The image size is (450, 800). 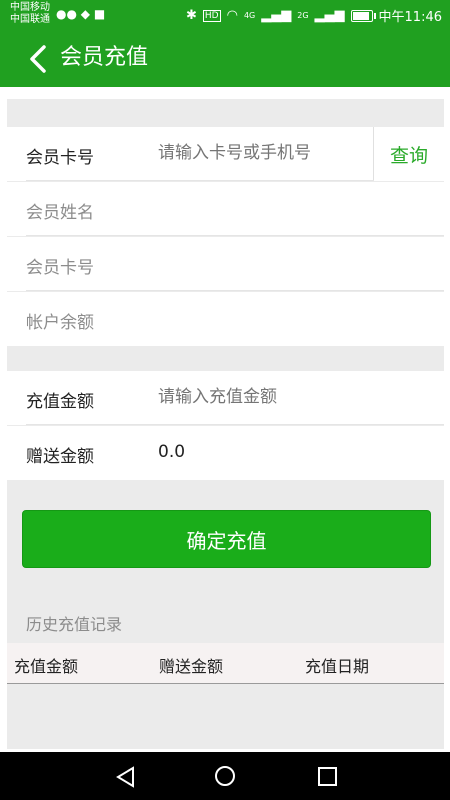 What do you see at coordinates (329, 15) in the screenshot?
I see `signal-icon-2: ▂▄▆` at bounding box center [329, 15].